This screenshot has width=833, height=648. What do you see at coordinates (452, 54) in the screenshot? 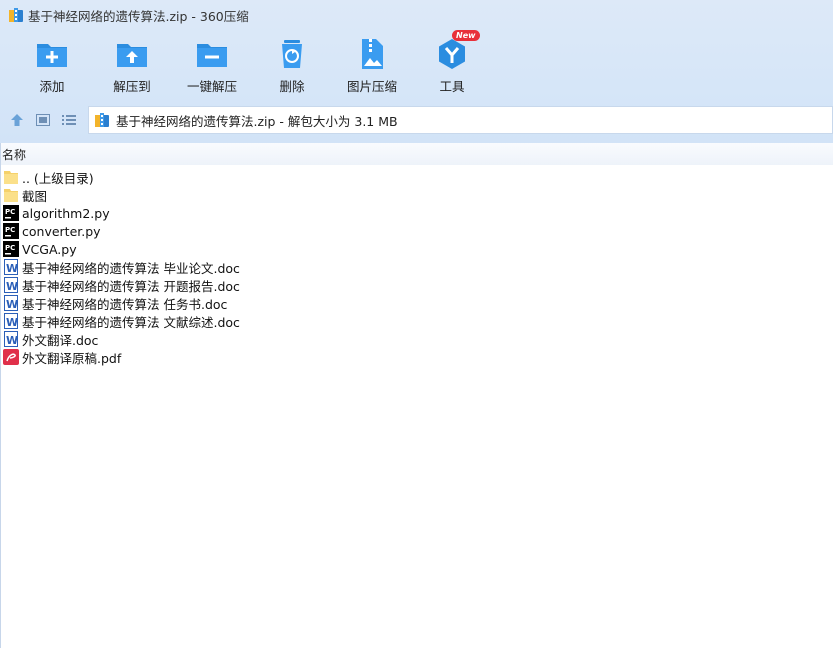
I see `tools-icon` at bounding box center [452, 54].